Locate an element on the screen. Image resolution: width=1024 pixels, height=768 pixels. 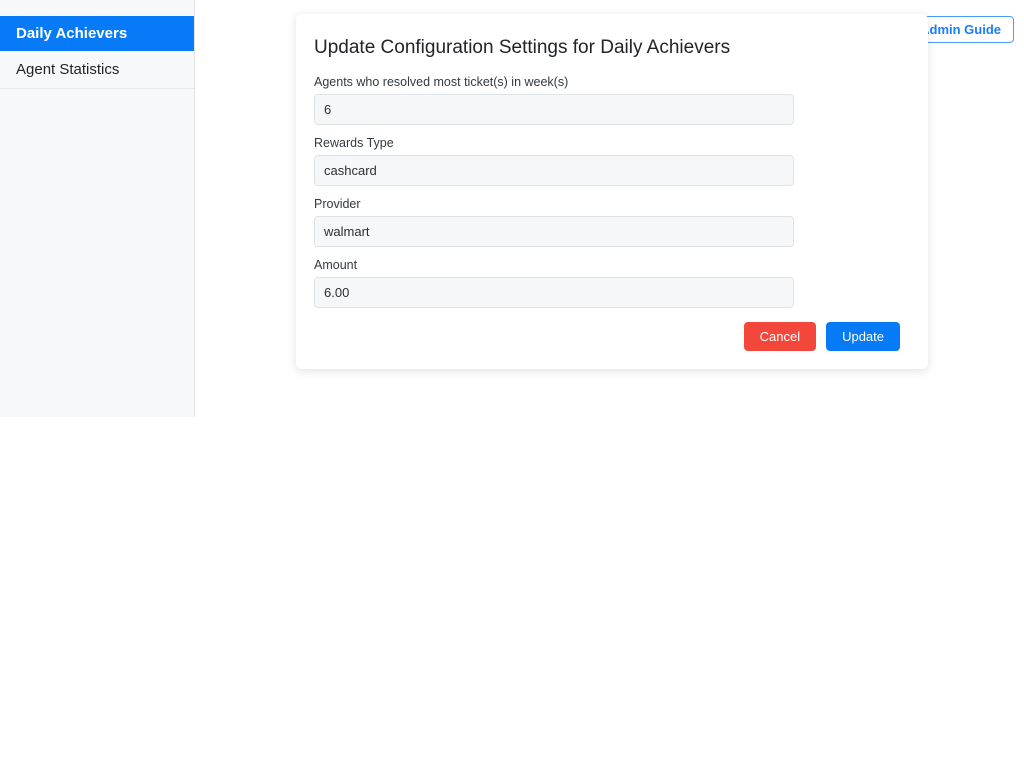
sidebar: Daily Achievers Agent Statistics is located at coordinates (97, 208).